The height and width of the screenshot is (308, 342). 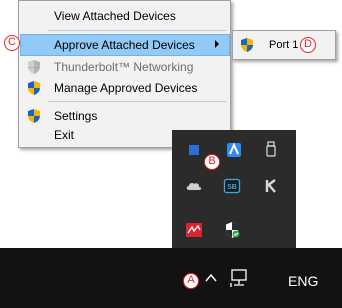 I want to click on approve-submenu: Port 1, so click(x=284, y=45).